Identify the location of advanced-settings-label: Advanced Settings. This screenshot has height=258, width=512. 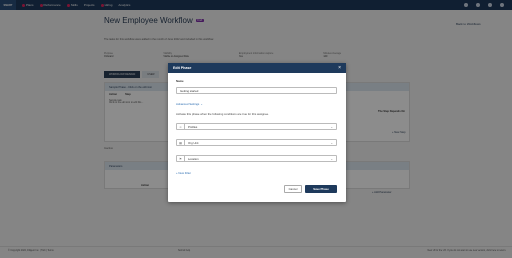
(188, 104).